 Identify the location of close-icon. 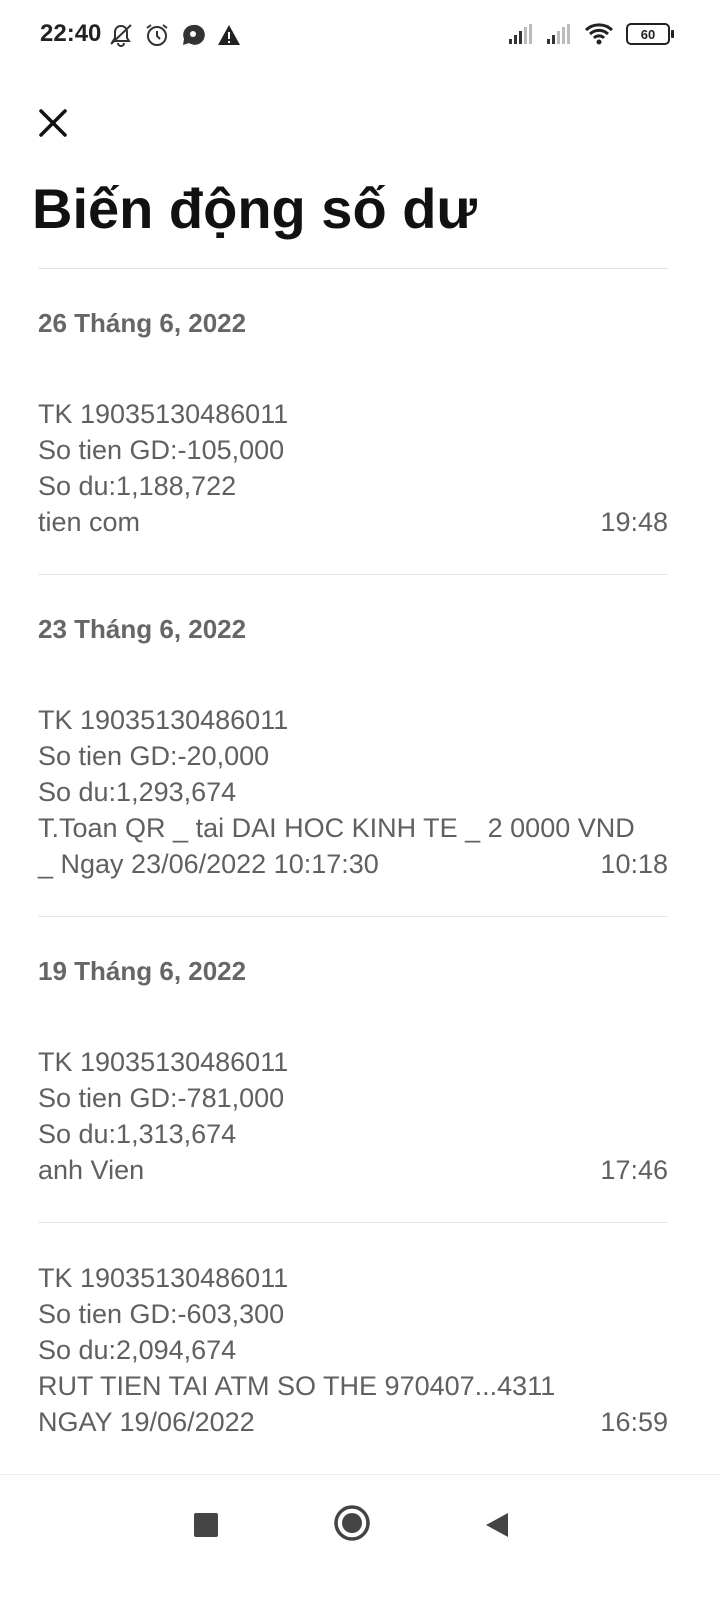
(53, 123).